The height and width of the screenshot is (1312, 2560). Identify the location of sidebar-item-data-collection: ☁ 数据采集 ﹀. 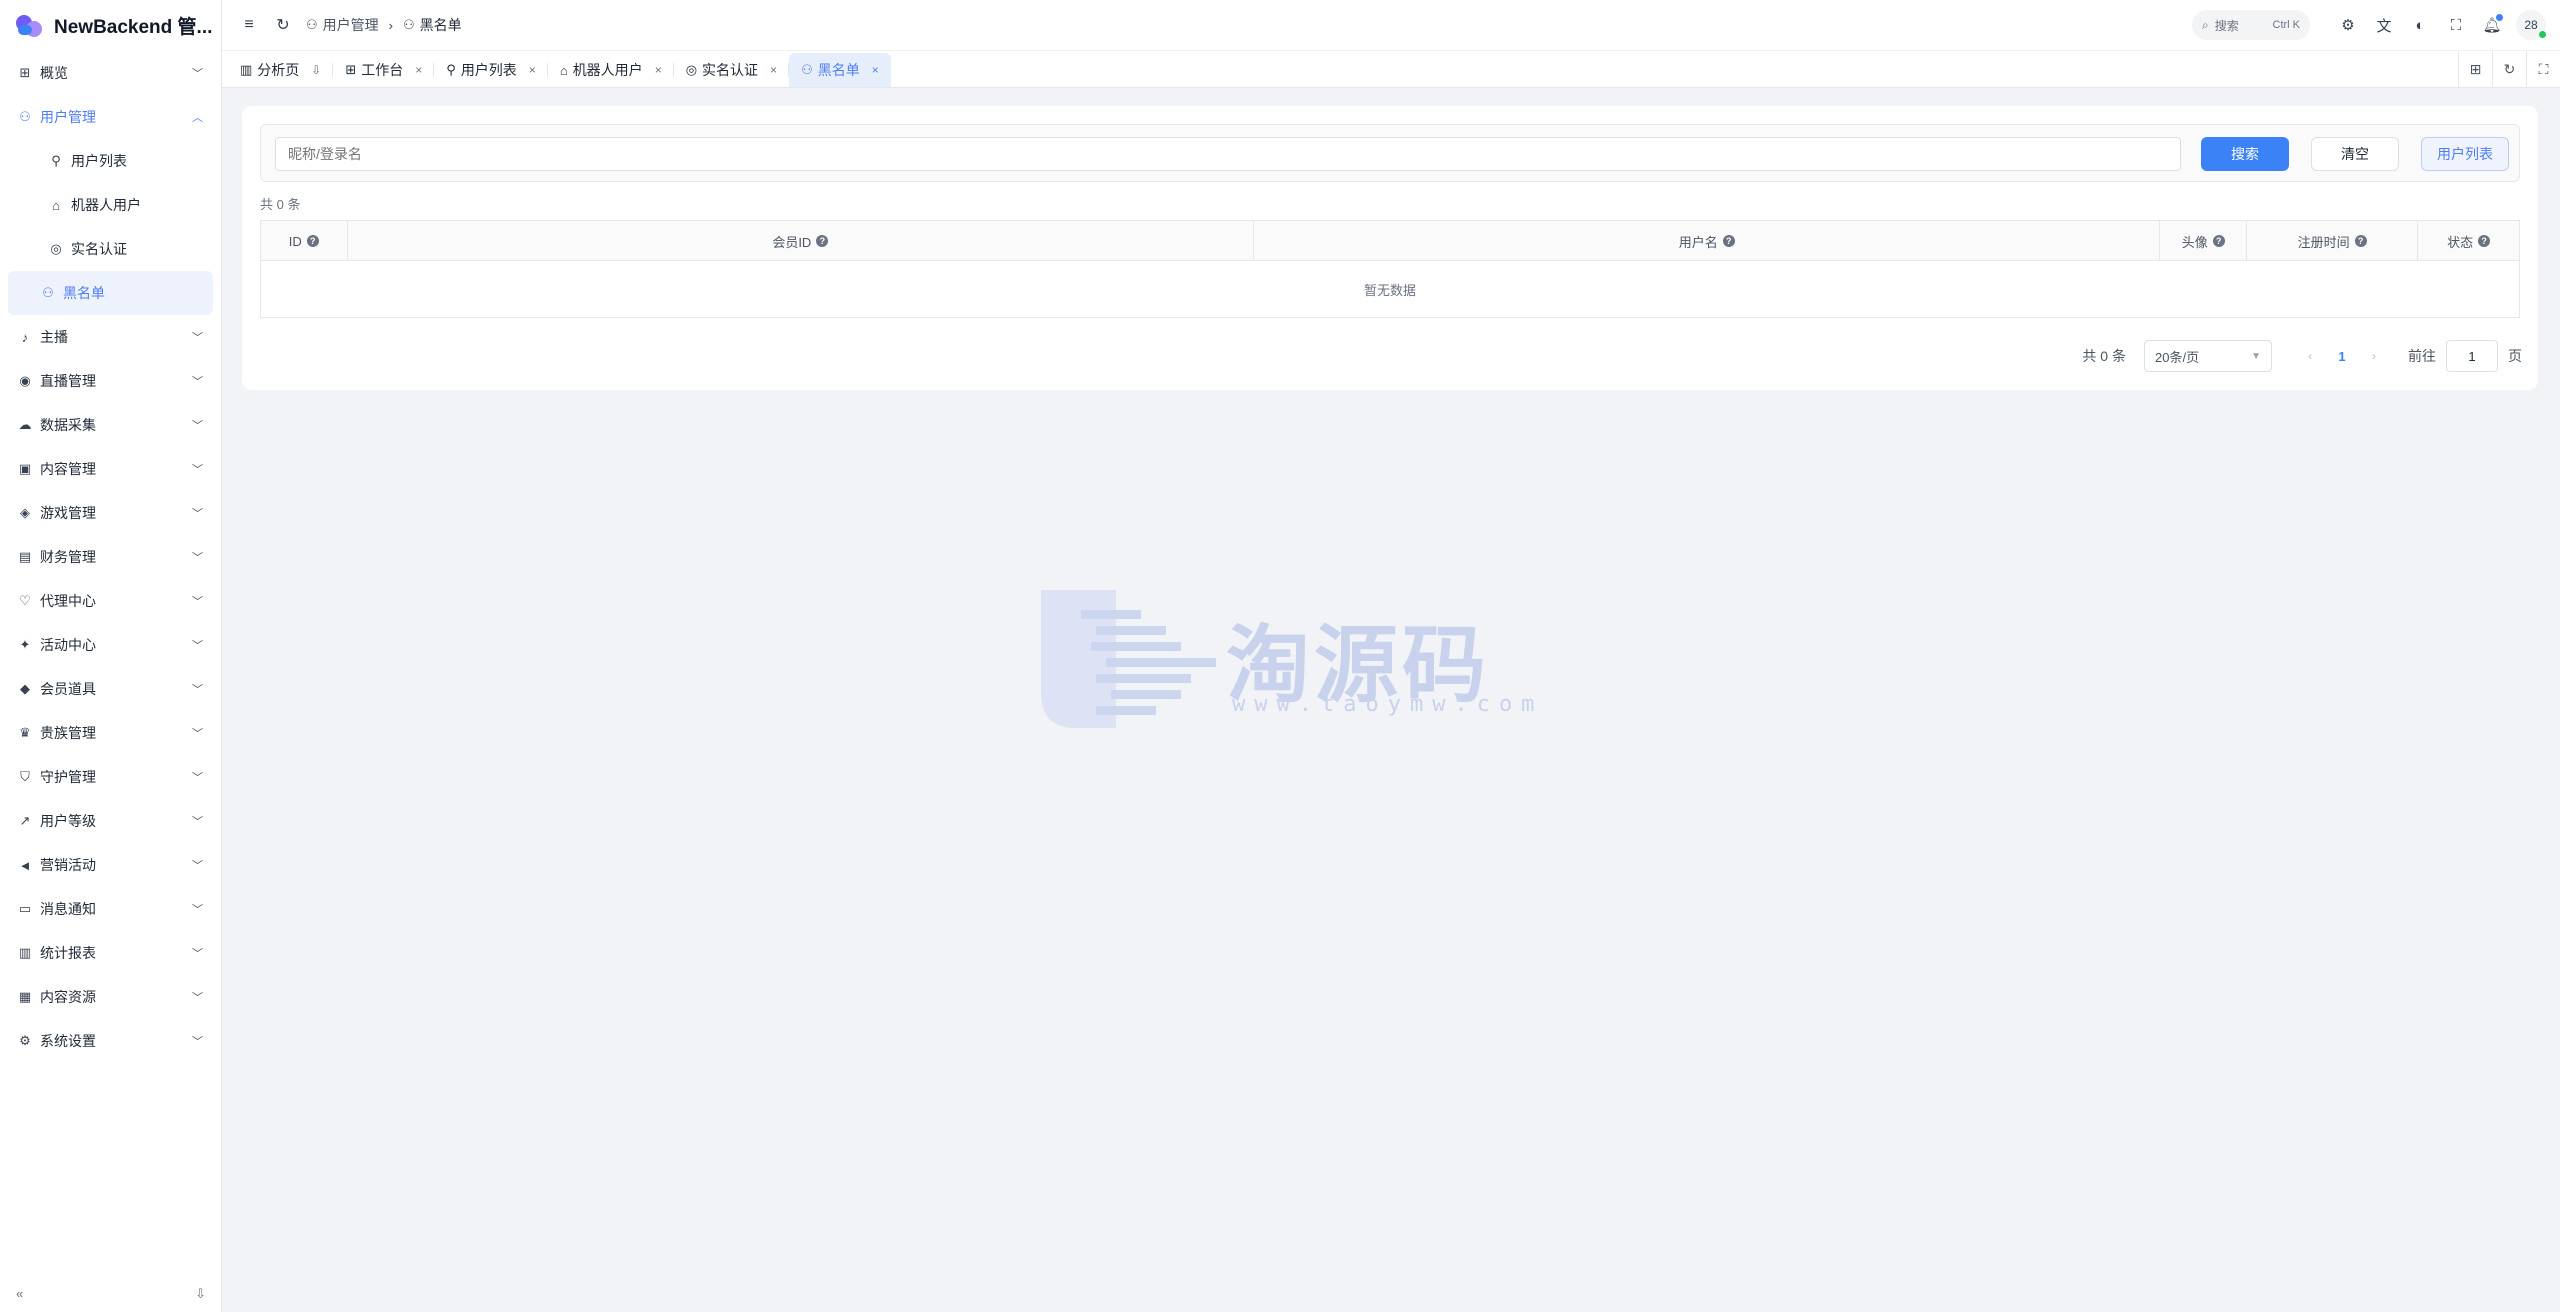
(110, 425).